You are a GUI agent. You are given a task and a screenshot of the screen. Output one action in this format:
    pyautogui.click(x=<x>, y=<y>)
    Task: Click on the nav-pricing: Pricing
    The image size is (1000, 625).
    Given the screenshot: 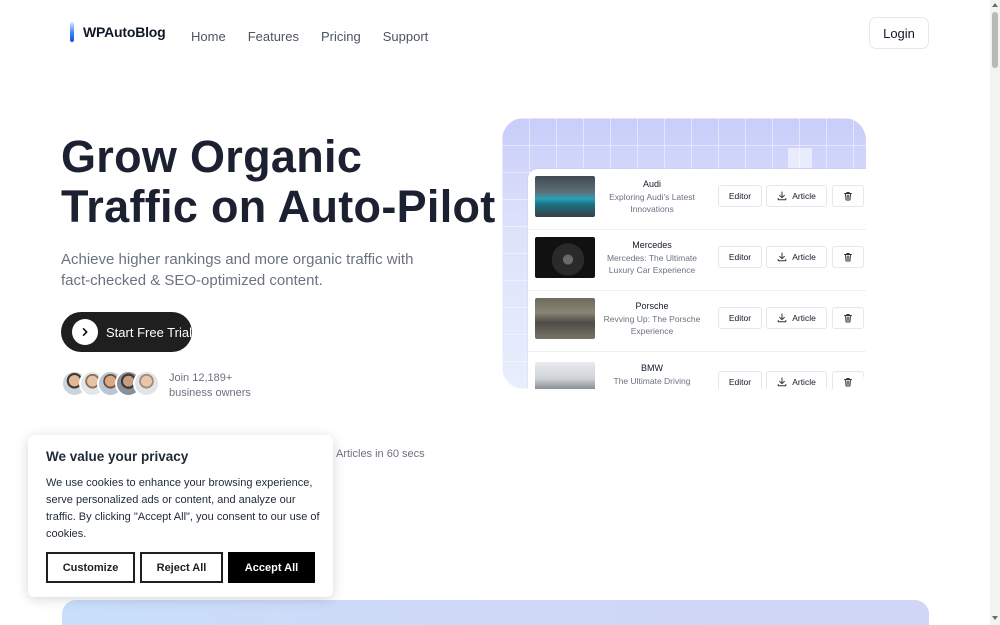 What is the action you would take?
    pyautogui.click(x=341, y=36)
    